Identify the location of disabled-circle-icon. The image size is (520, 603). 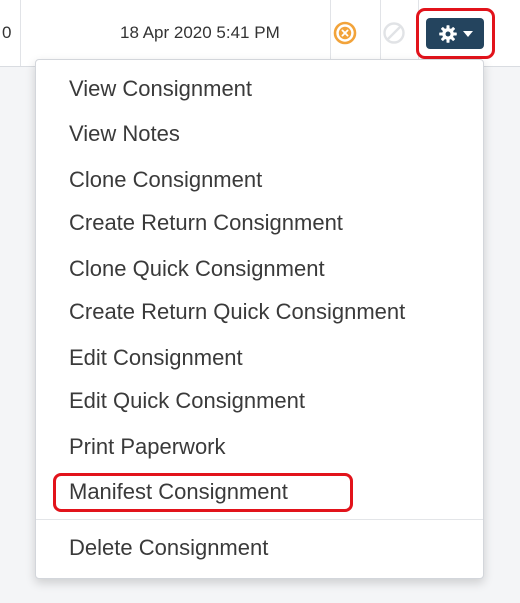
(394, 33).